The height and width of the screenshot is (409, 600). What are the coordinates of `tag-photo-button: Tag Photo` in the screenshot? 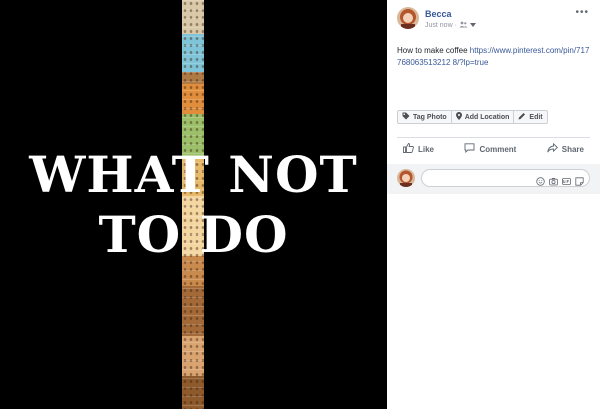 It's located at (425, 117).